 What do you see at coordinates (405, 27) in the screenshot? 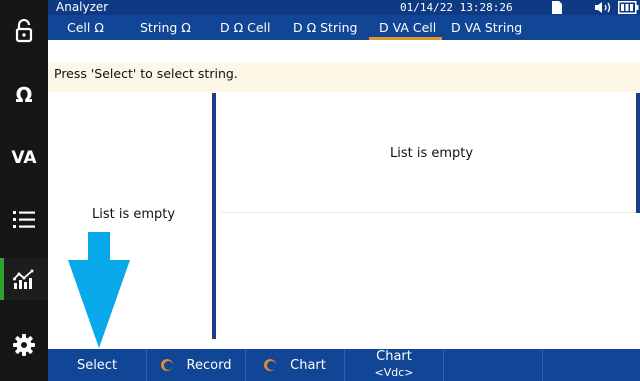
I see `tab-d-va-cell: D VA Cell` at bounding box center [405, 27].